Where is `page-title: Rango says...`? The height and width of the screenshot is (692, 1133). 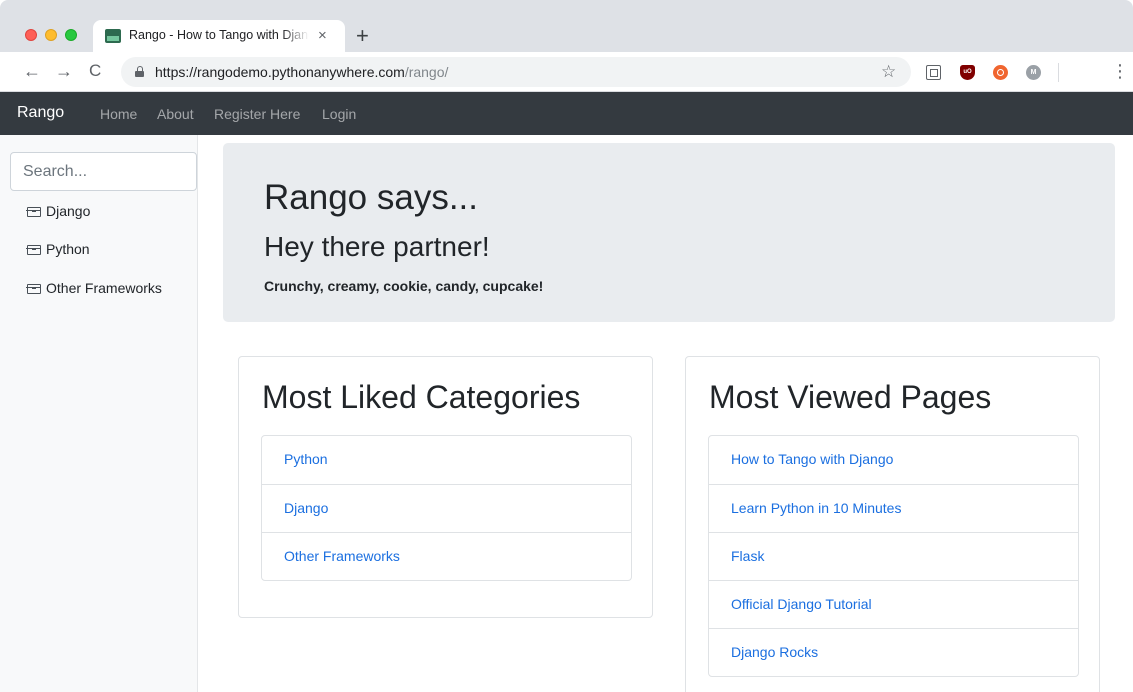
page-title: Rango says... is located at coordinates (371, 197).